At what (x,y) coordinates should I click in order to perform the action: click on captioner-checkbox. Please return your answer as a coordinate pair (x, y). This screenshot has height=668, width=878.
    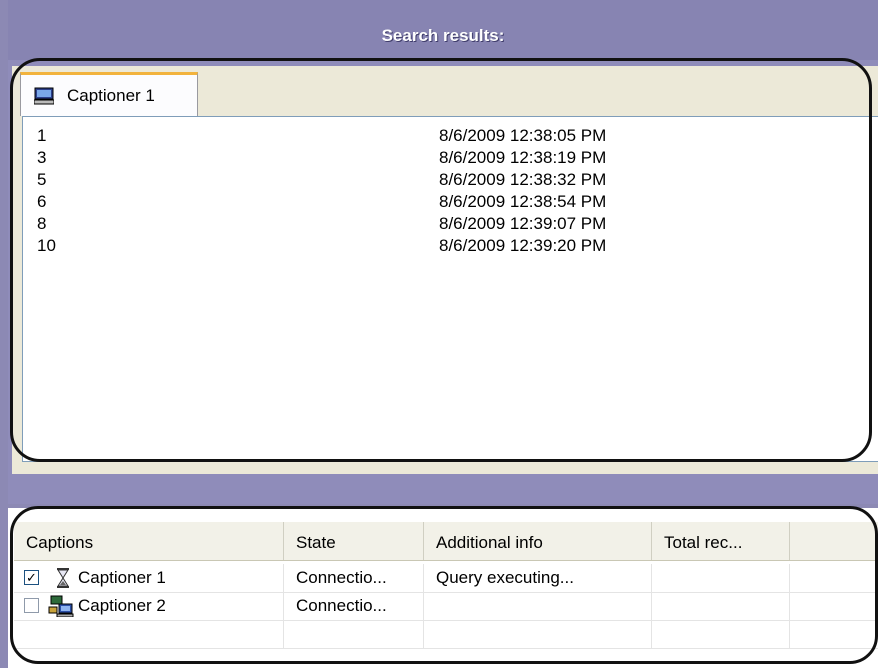
    Looking at the image, I should click on (31, 605).